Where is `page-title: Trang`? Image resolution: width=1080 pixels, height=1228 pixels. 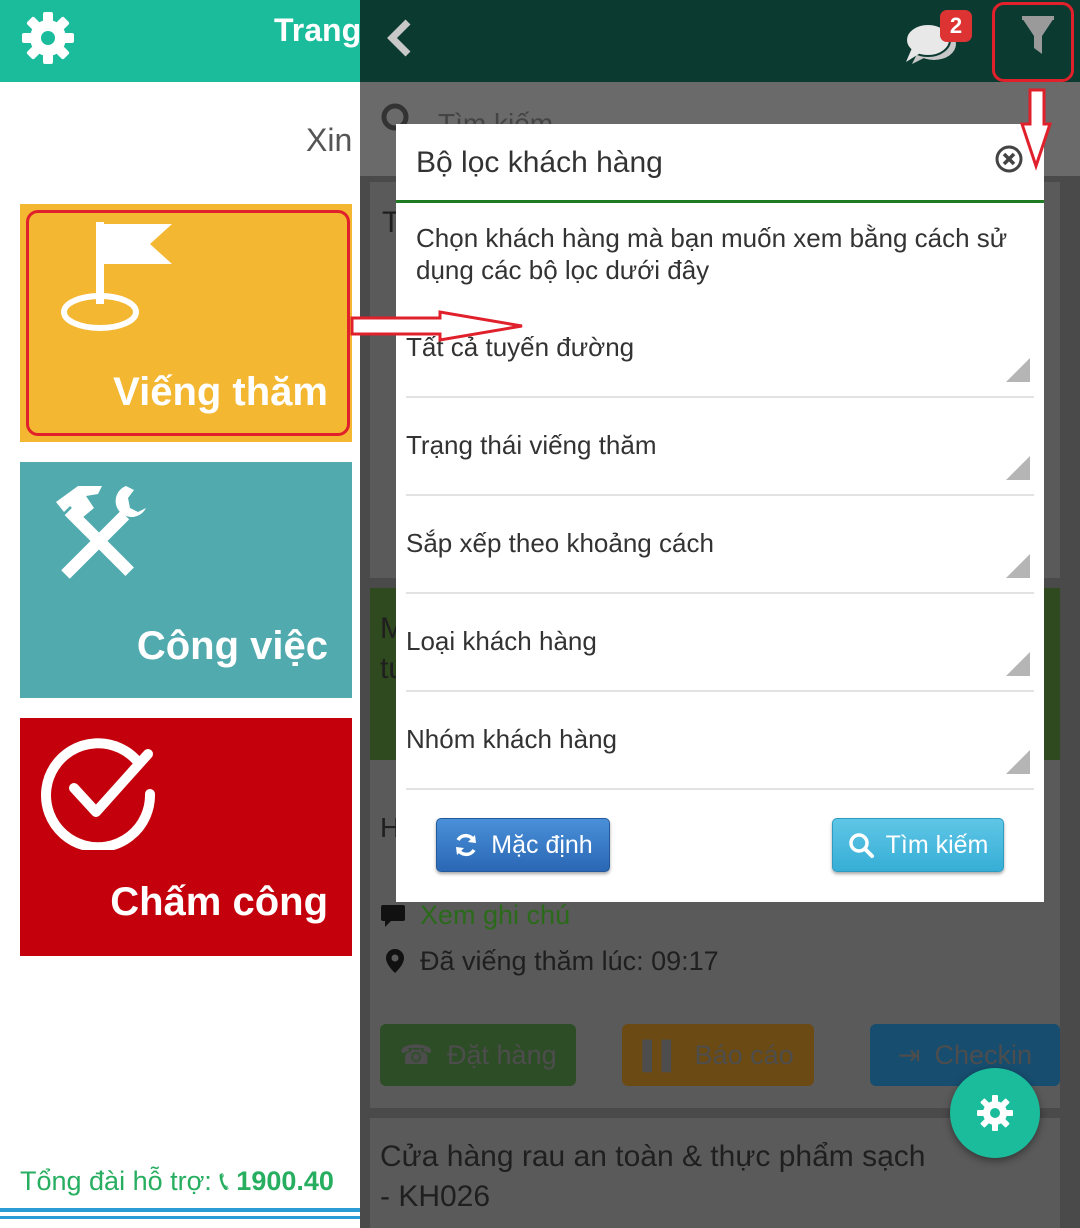
page-title: Trang is located at coordinates (317, 30).